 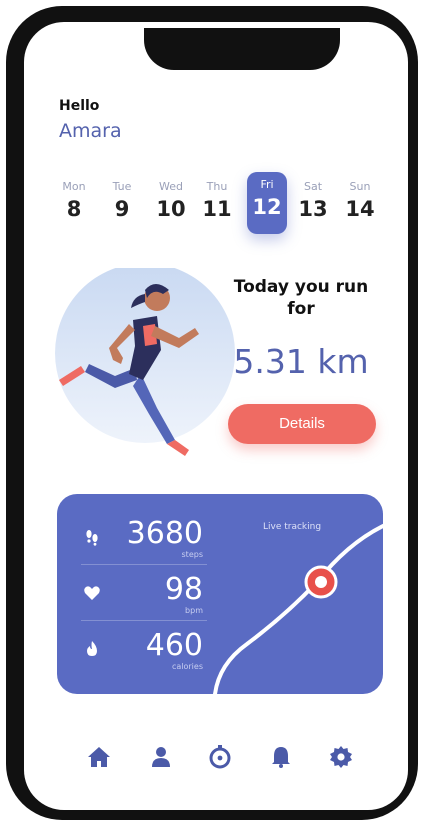 What do you see at coordinates (122, 209) in the screenshot?
I see `day-date: 9` at bounding box center [122, 209].